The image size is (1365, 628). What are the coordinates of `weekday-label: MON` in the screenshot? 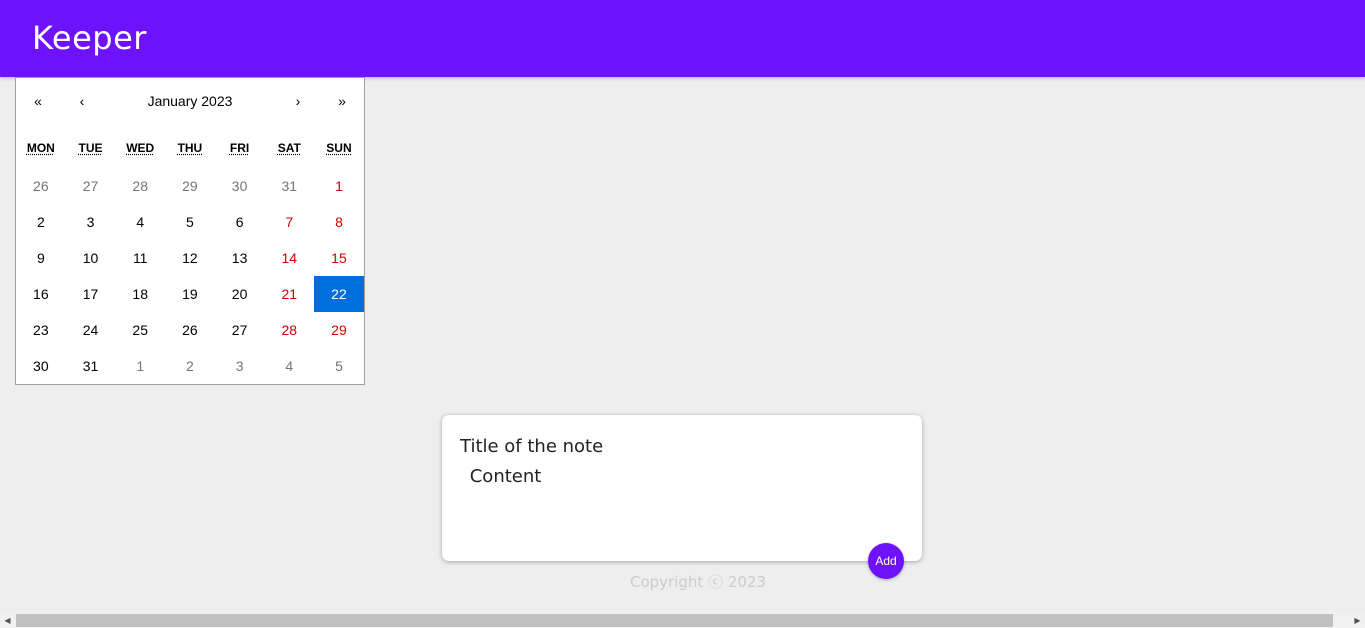 It's located at (40, 148).